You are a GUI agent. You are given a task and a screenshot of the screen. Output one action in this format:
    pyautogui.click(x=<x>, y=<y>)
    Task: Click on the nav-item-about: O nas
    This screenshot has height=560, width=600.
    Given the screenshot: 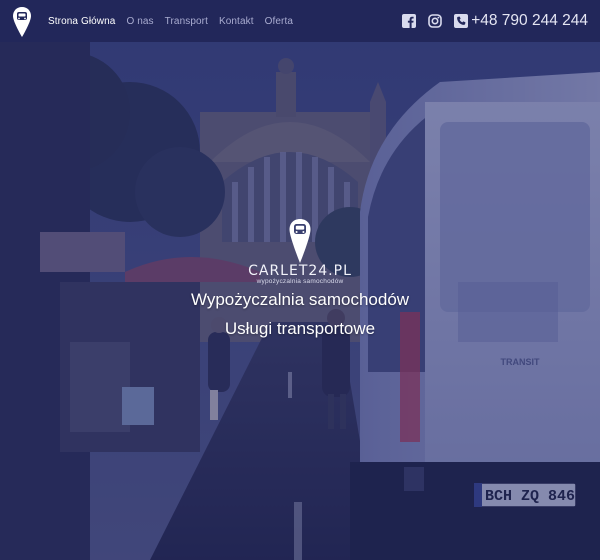 What is the action you would take?
    pyautogui.click(x=139, y=21)
    